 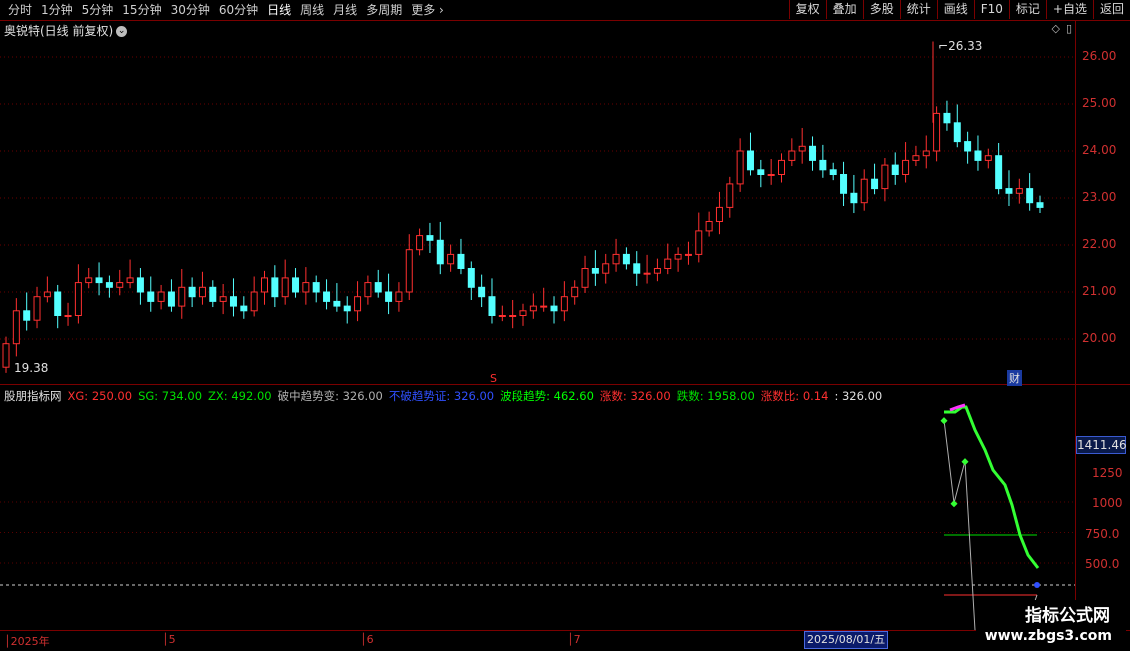 What do you see at coordinates (98, 10) in the screenshot?
I see `tab-period-2: 5分钟` at bounding box center [98, 10].